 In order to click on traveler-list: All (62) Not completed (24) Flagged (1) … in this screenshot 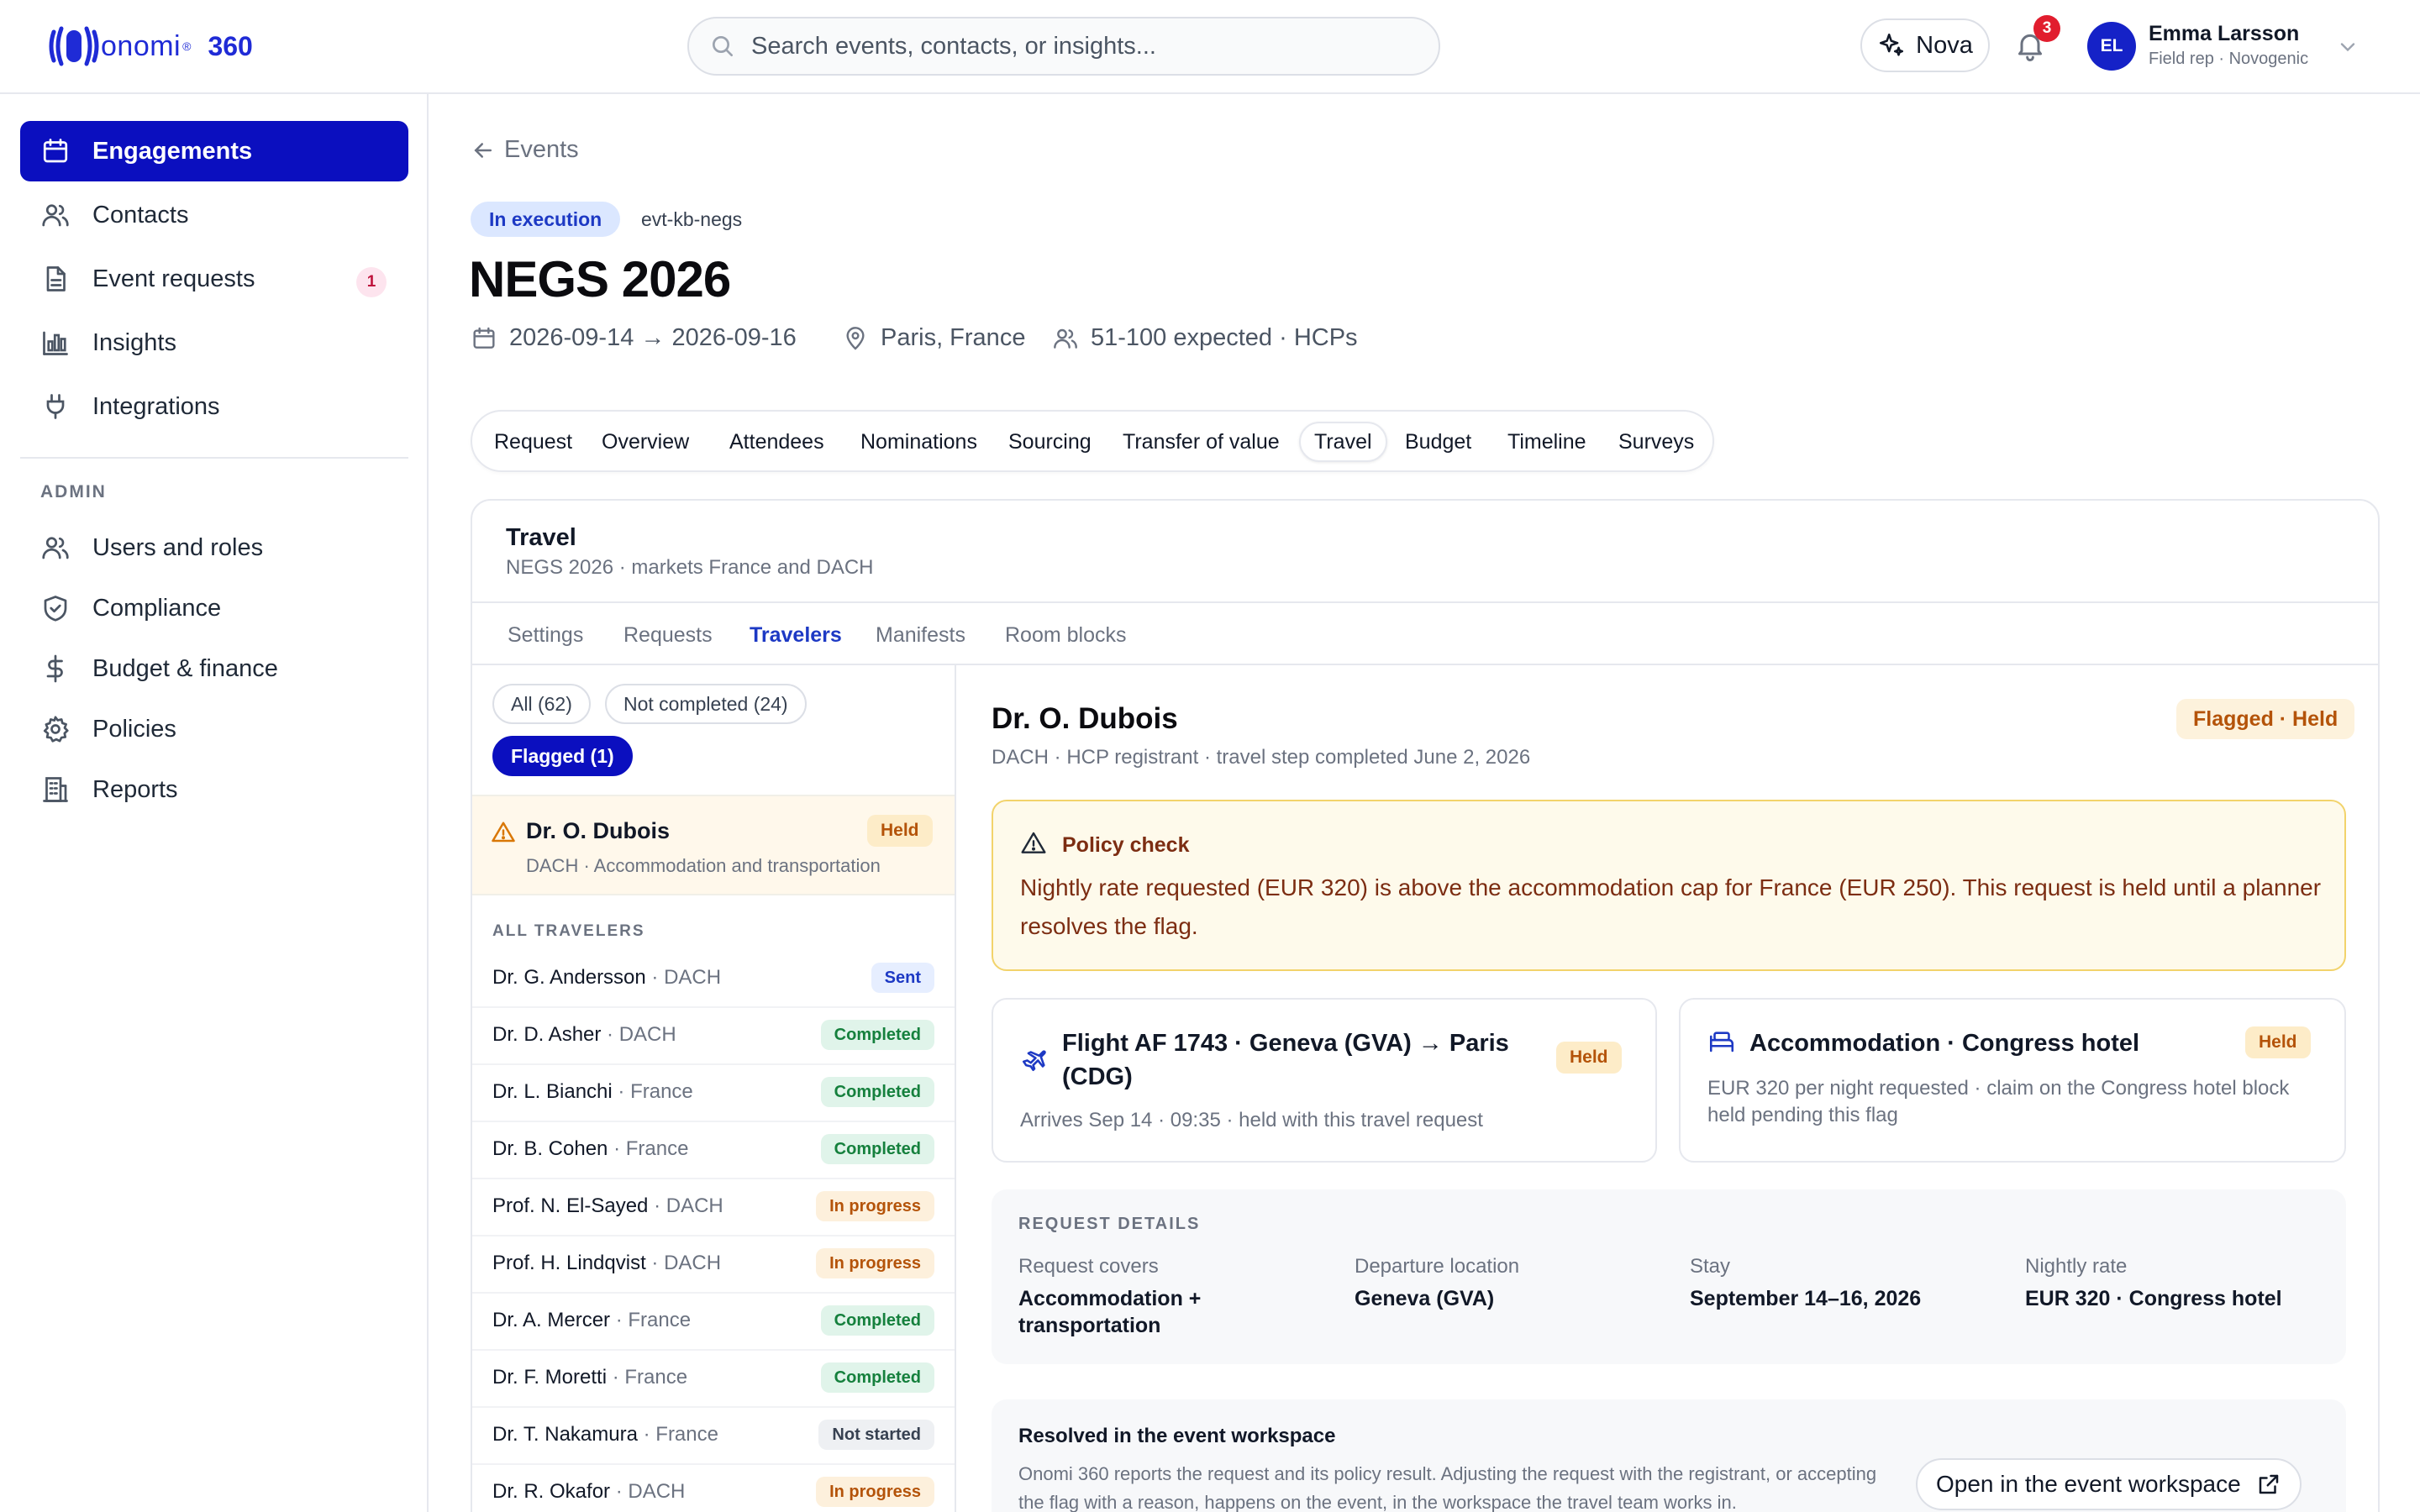, I will do `click(714, 1088)`.